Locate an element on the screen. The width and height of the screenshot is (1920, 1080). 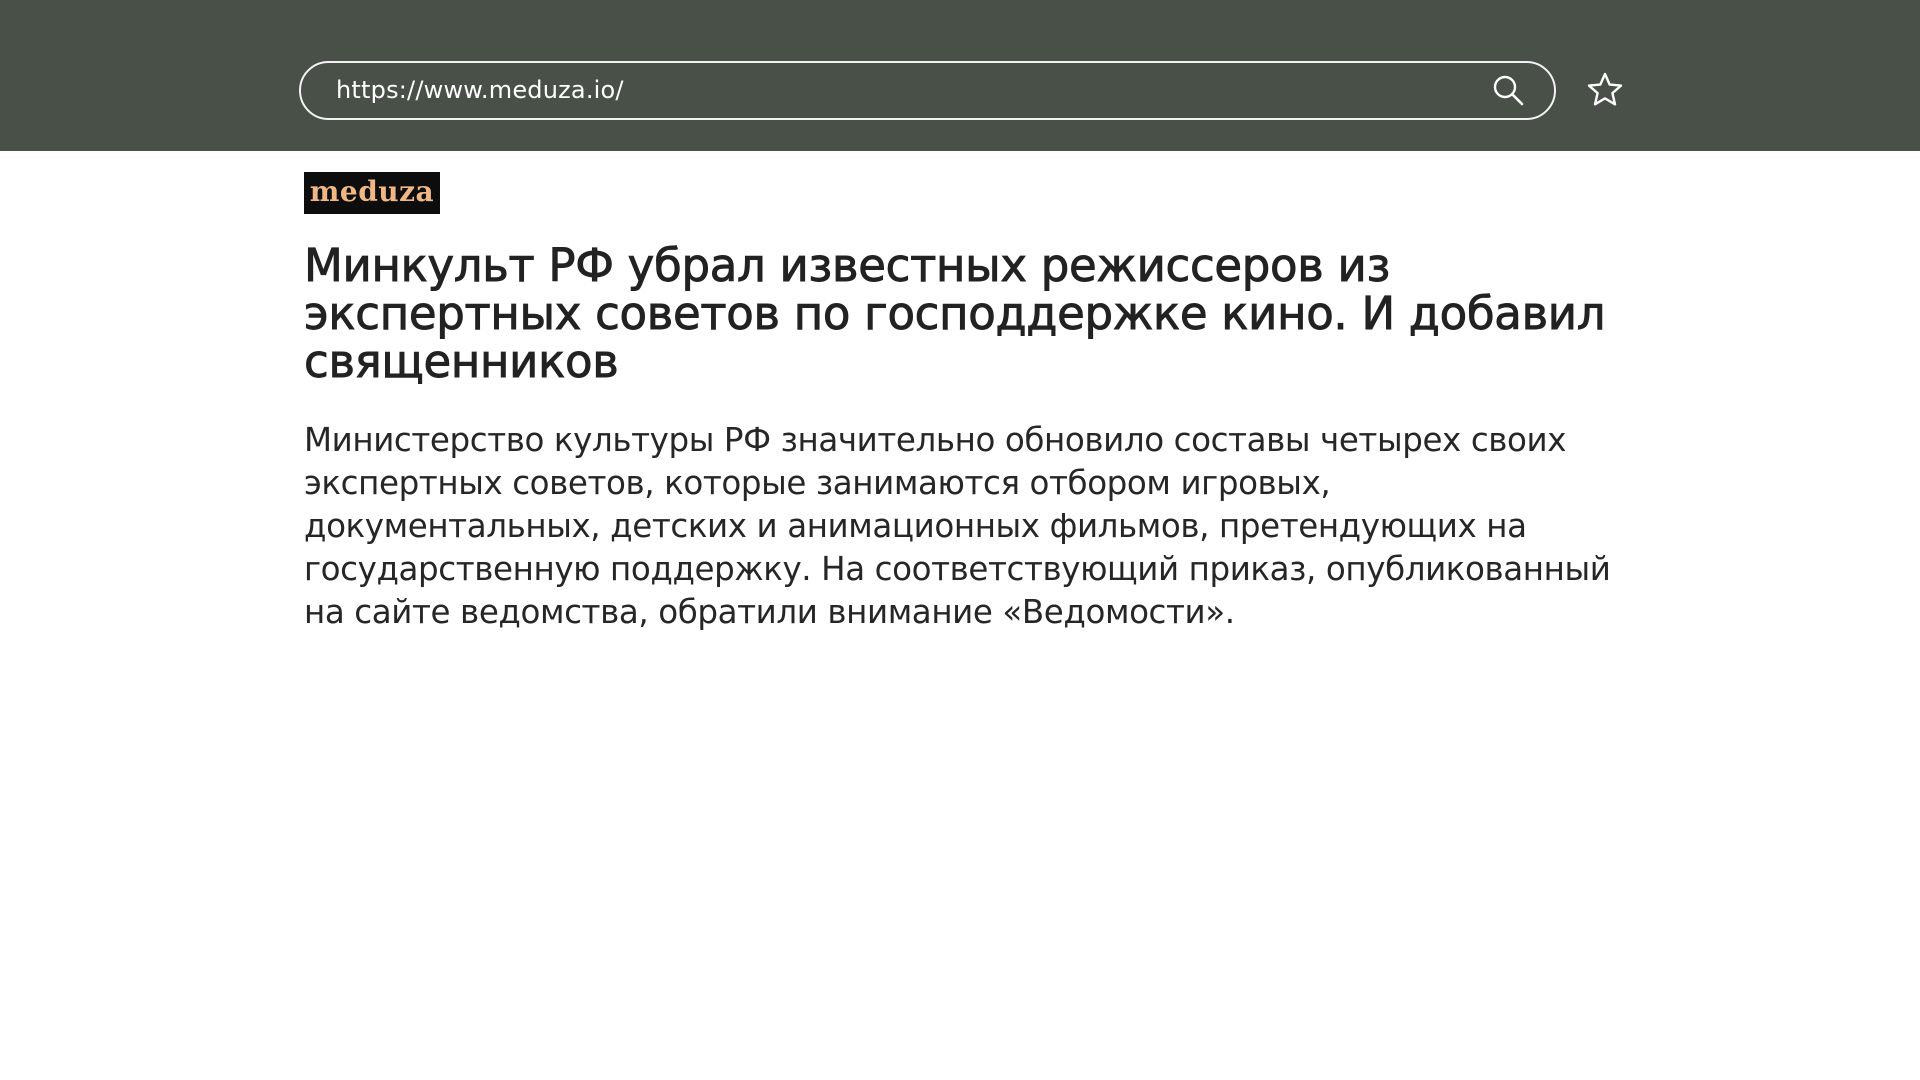
meduza-logo: meduza is located at coordinates (372, 193).